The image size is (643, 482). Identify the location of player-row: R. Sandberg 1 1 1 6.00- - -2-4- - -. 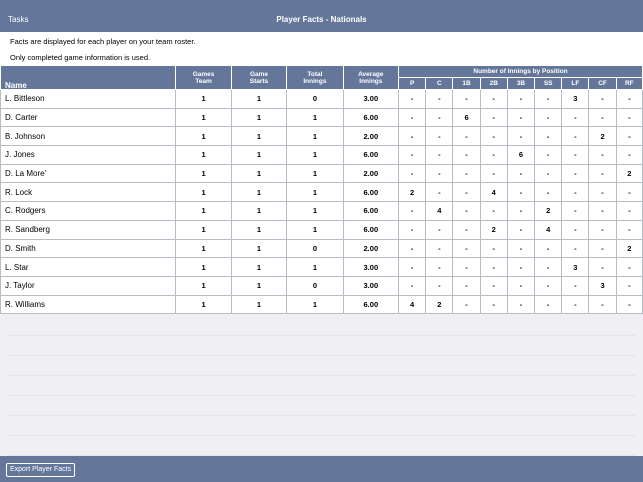
(321, 229).